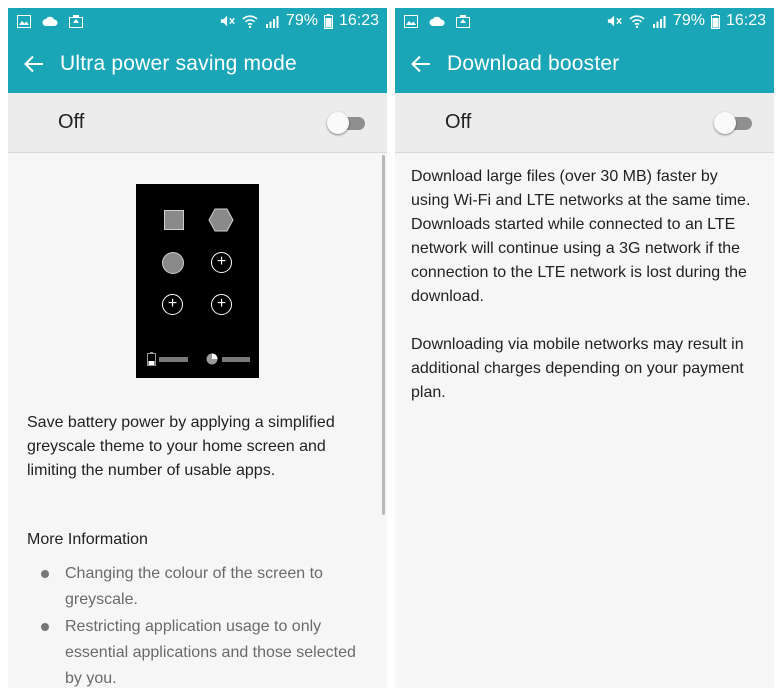 This screenshot has width=782, height=692. What do you see at coordinates (87, 539) in the screenshot?
I see `more-information-heading: More Information` at bounding box center [87, 539].